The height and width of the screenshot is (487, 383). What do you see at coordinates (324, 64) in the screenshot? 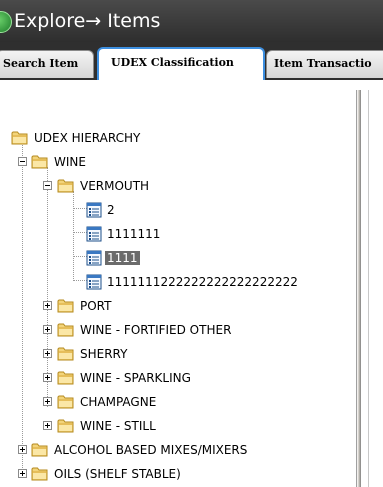
I see `tab-item-transactions: Item Transactio` at bounding box center [324, 64].